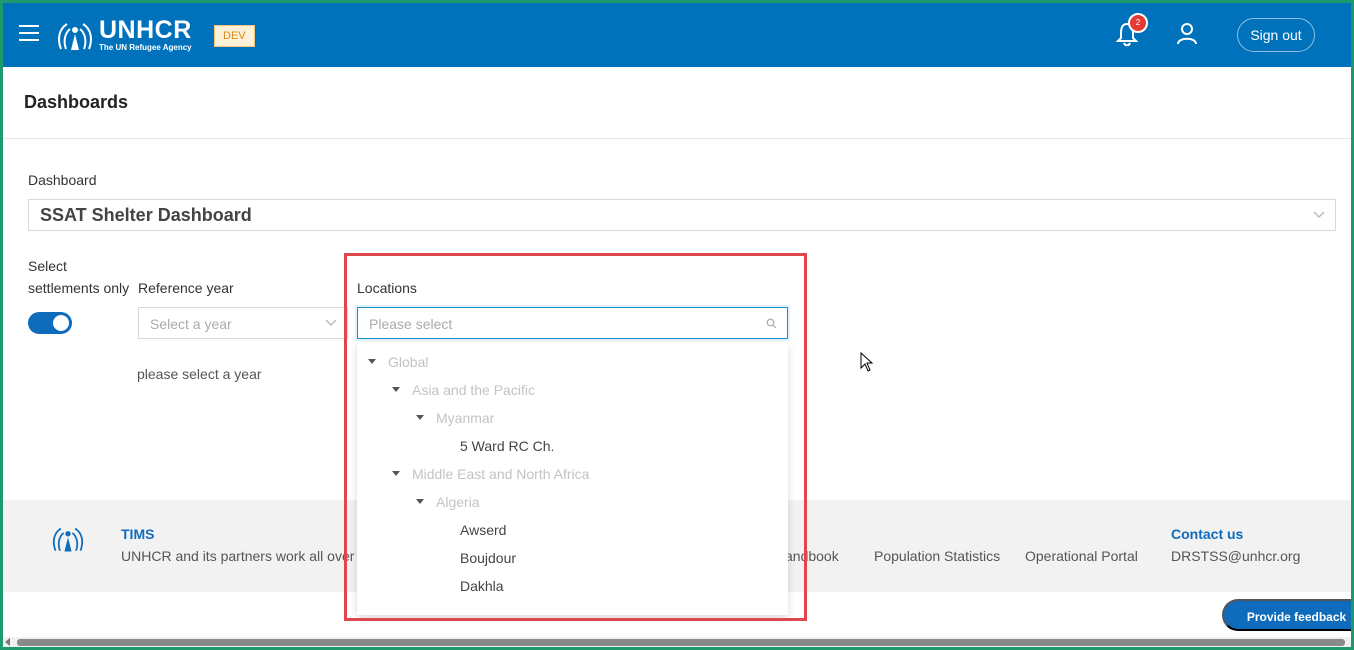 The image size is (1354, 650). What do you see at coordinates (507, 446) in the screenshot?
I see `tree-node-5-ward-rc: 5 Ward RC Ch.` at bounding box center [507, 446].